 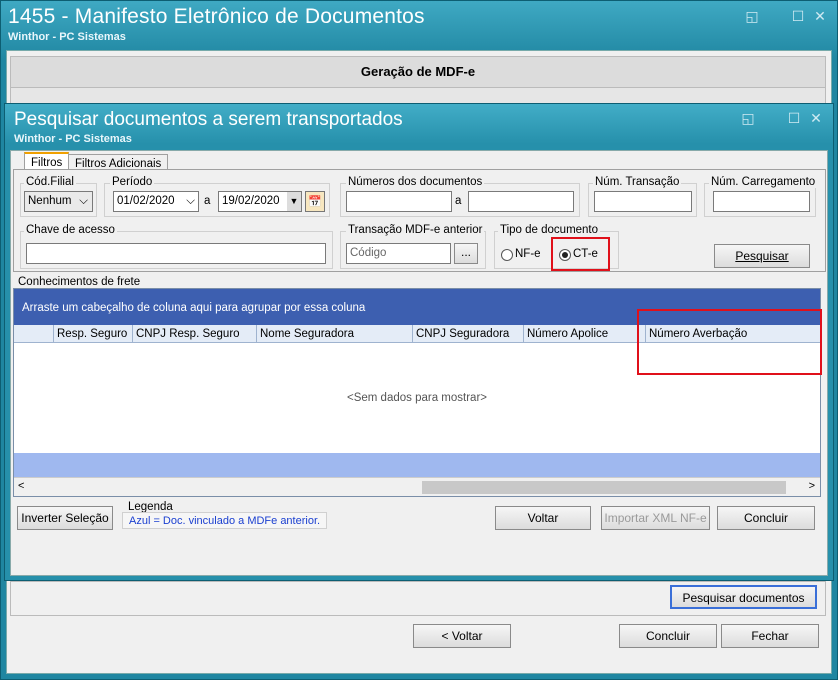 I want to click on radio-nfe-label: NF-e, so click(x=528, y=254).